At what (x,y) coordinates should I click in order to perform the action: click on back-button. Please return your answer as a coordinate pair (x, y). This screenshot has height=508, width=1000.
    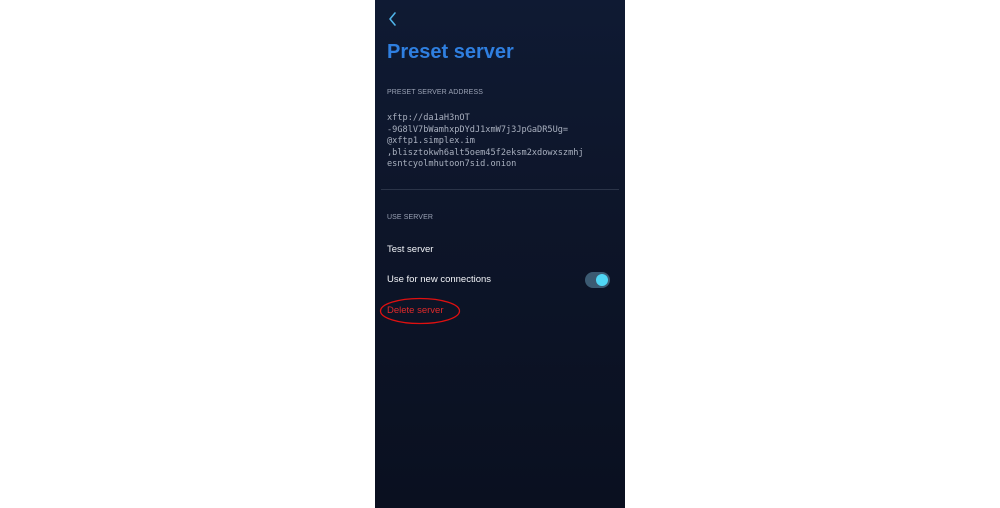
    Looking at the image, I should click on (393, 19).